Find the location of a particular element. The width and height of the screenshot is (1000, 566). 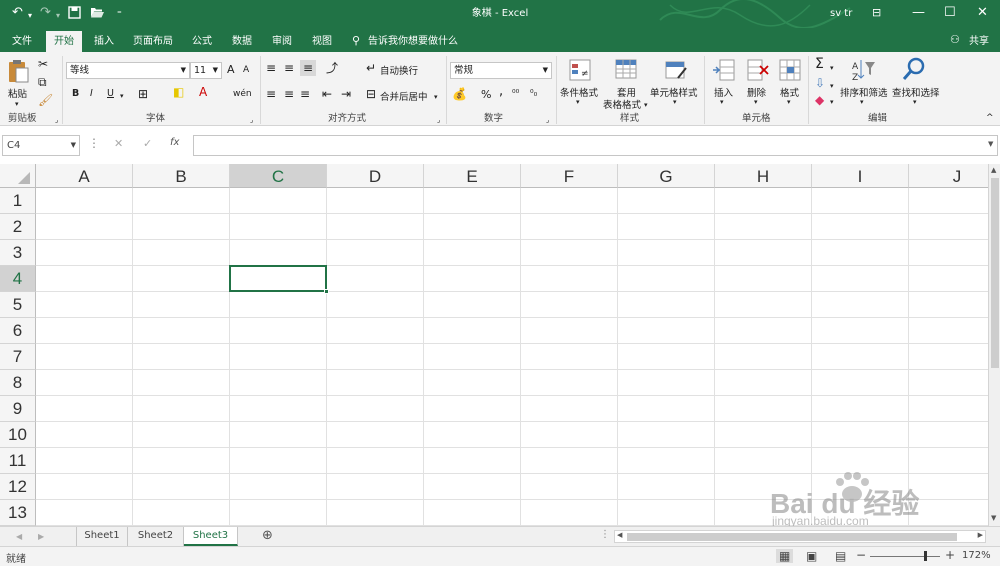

redo-icon: ↷ is located at coordinates (45, 13).